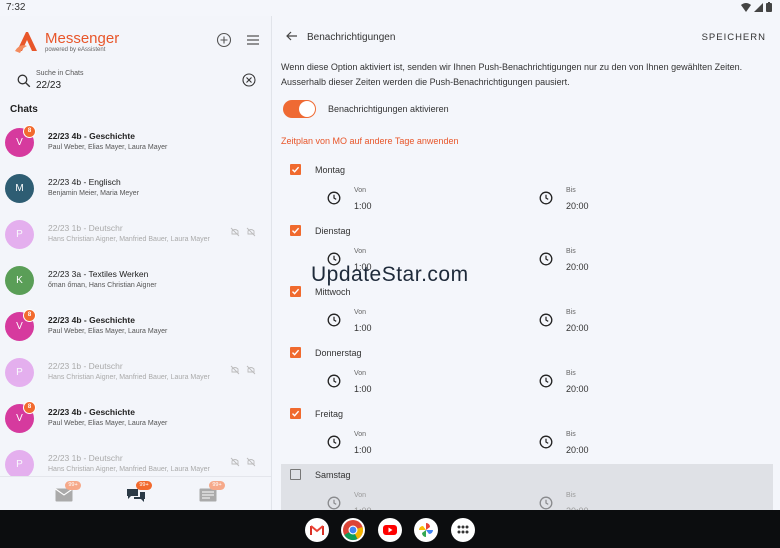 This screenshot has width=780, height=548. I want to click on search-label: Suche in Chats, so click(60, 73).